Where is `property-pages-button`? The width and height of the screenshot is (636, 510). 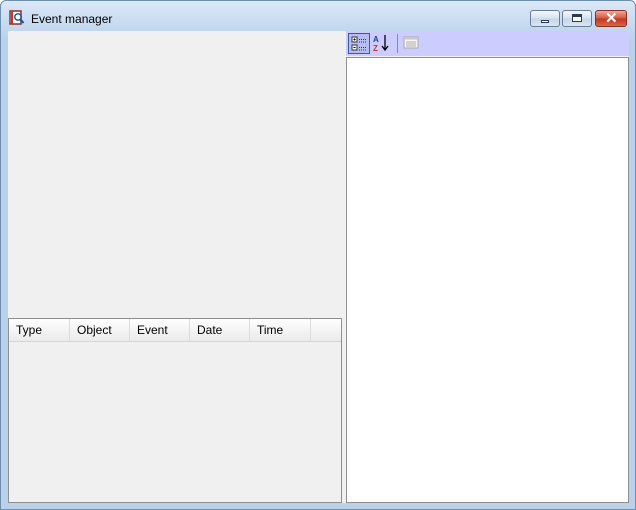
property-pages-button is located at coordinates (412, 43).